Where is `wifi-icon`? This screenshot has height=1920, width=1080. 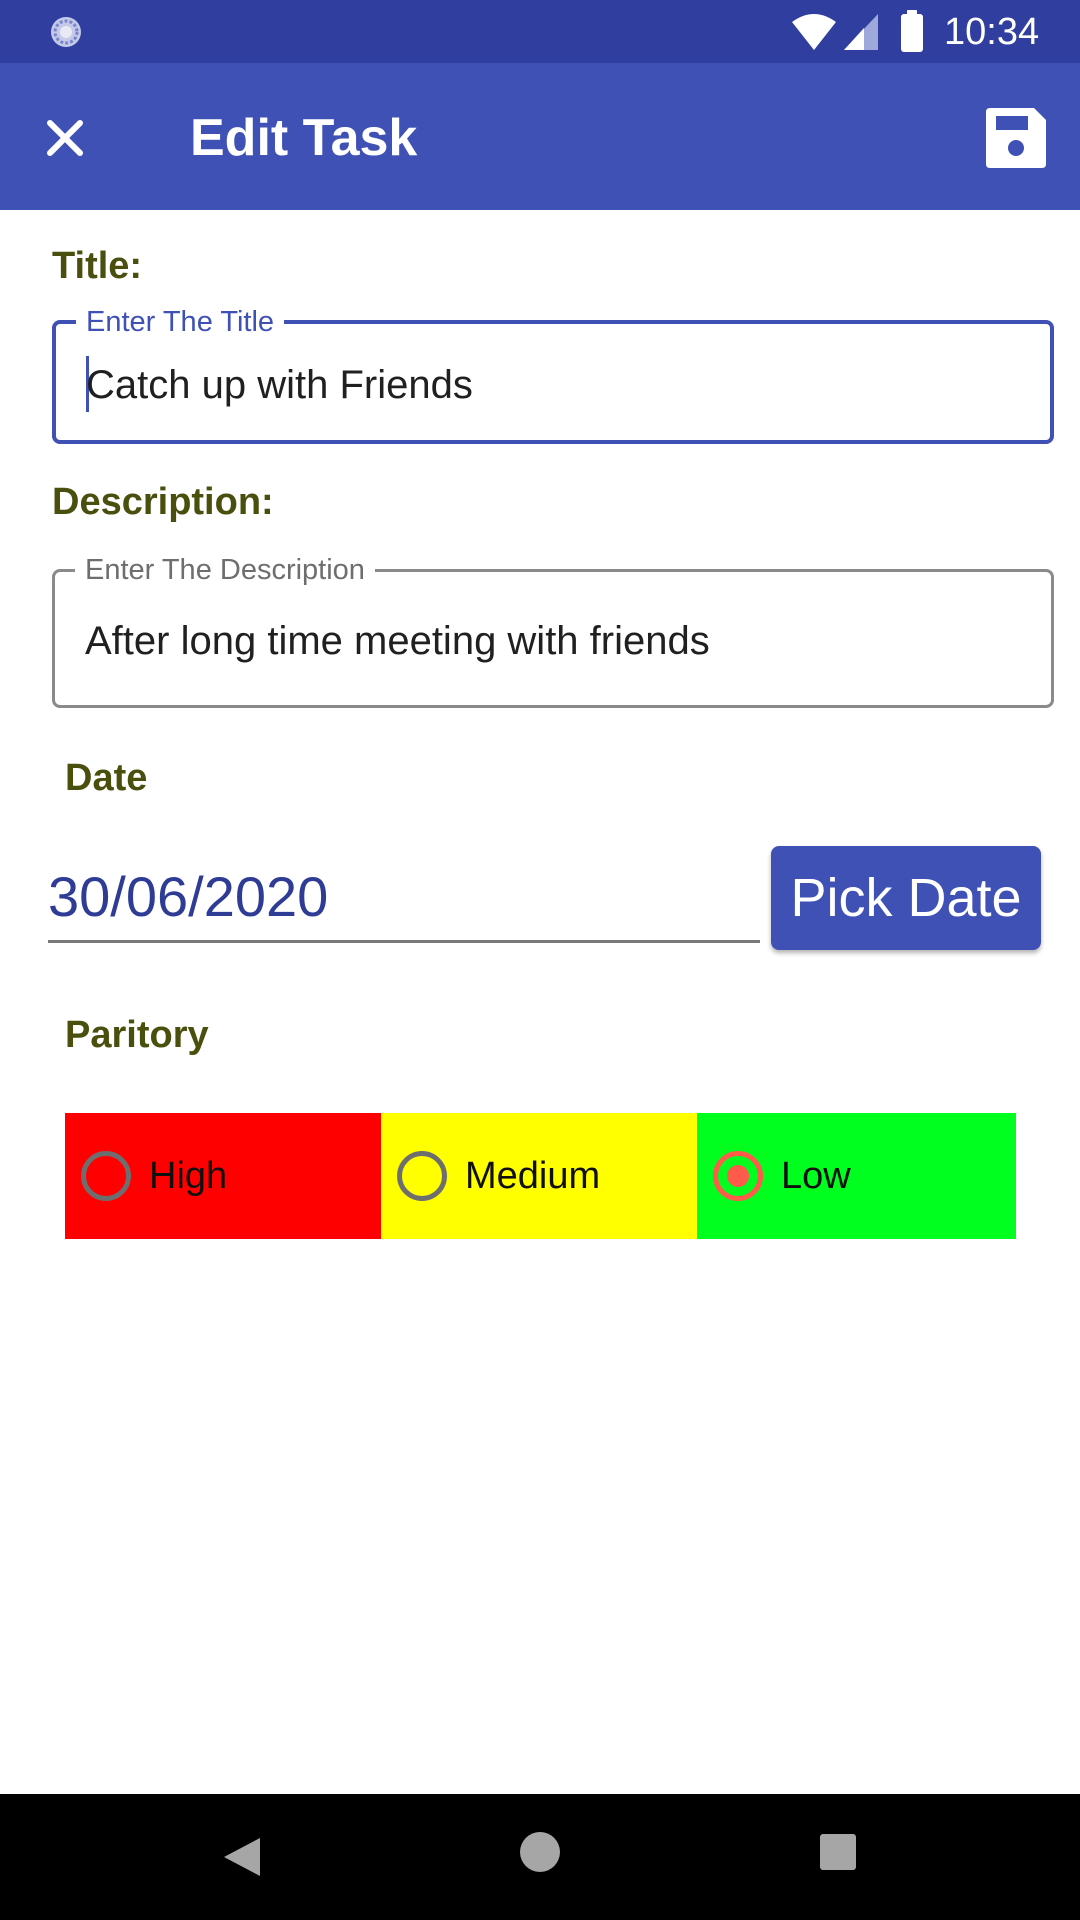
wifi-icon is located at coordinates (814, 32).